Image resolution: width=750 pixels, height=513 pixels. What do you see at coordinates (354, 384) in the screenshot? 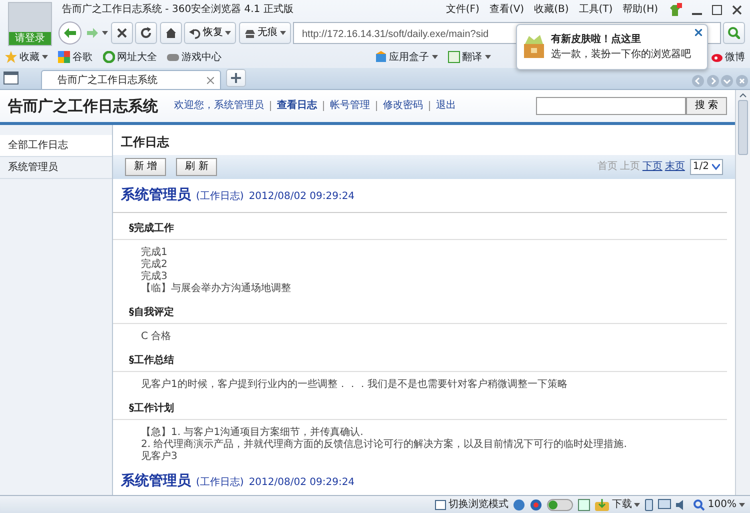
I see `log-text: 见客户1的时候，客户提到行业内的一些调整．．．我们是不是也需要针对客户稍微调整一下策略` at bounding box center [354, 384].